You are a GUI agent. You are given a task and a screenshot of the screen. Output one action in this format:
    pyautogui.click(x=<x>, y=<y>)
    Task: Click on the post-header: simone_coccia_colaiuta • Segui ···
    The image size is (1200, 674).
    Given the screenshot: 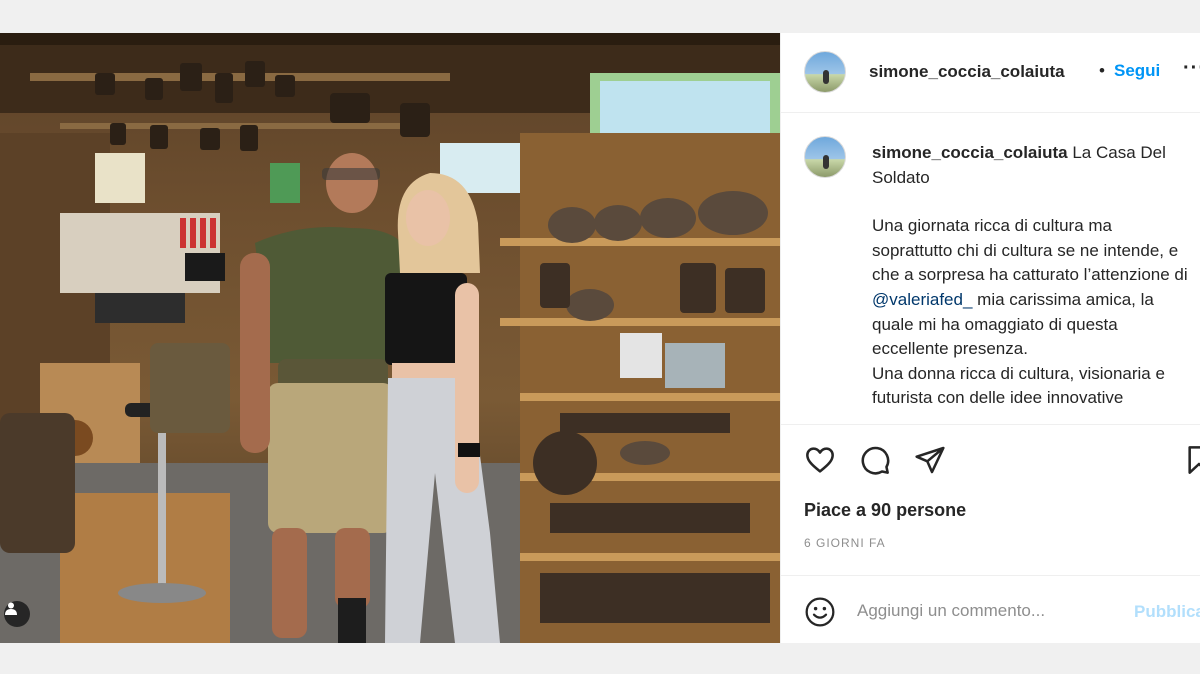 What is the action you would take?
    pyautogui.click(x=990, y=73)
    